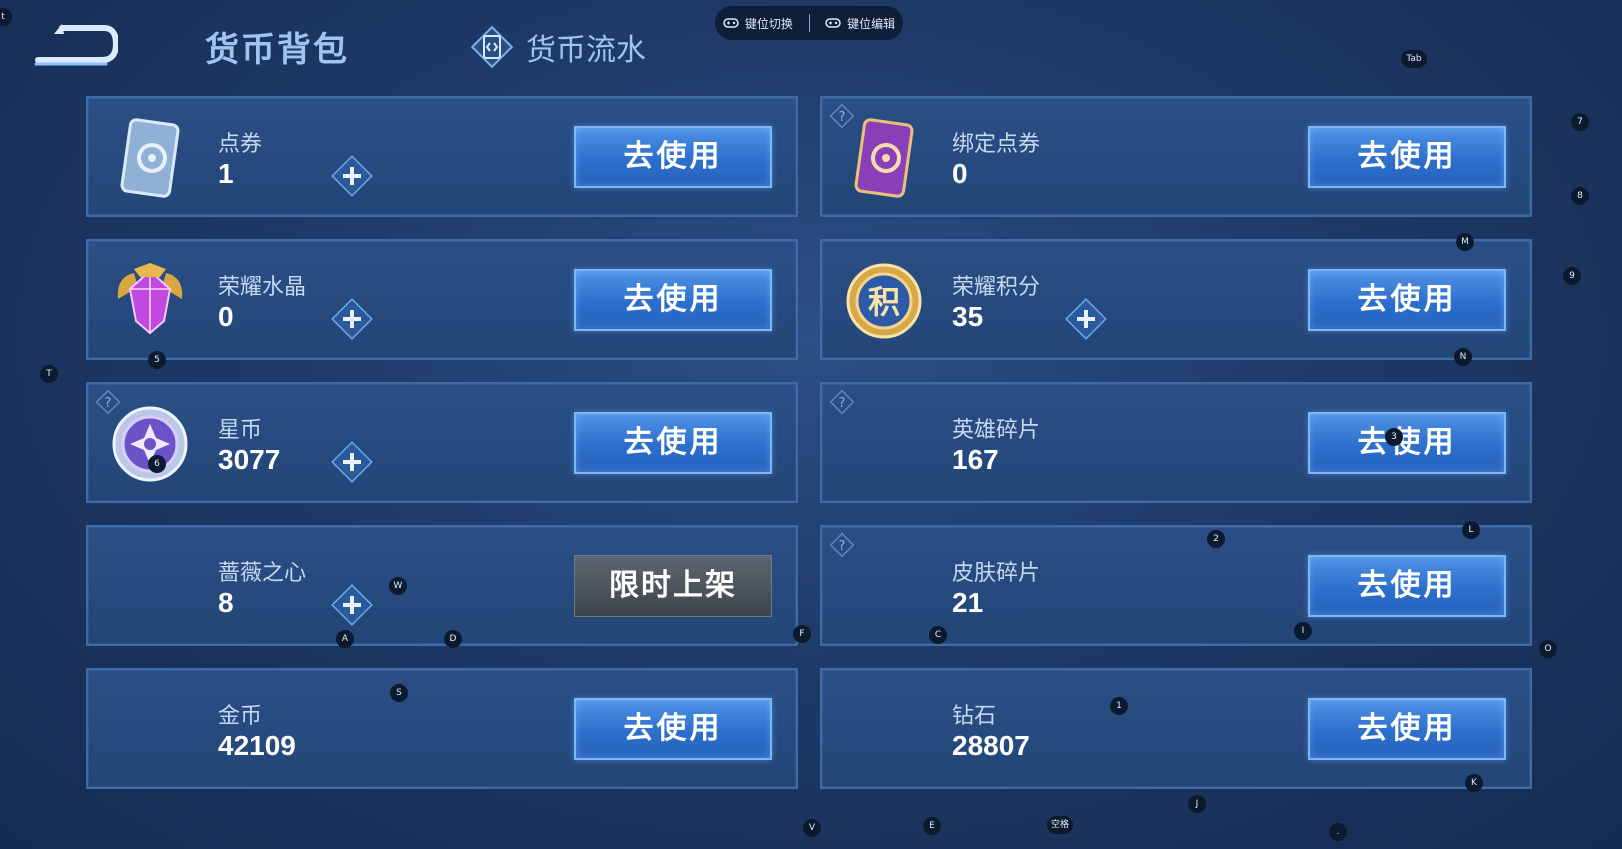  I want to click on tab-currency-flow: 货币流水, so click(558, 47).